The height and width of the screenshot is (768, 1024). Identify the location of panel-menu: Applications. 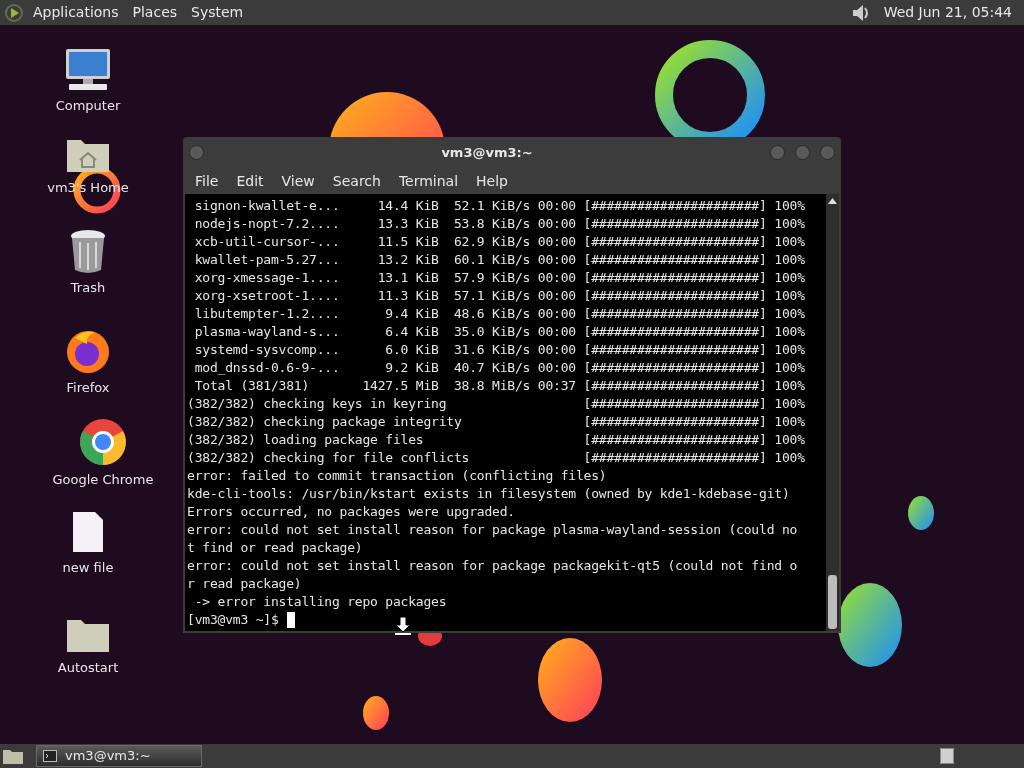
(76, 12).